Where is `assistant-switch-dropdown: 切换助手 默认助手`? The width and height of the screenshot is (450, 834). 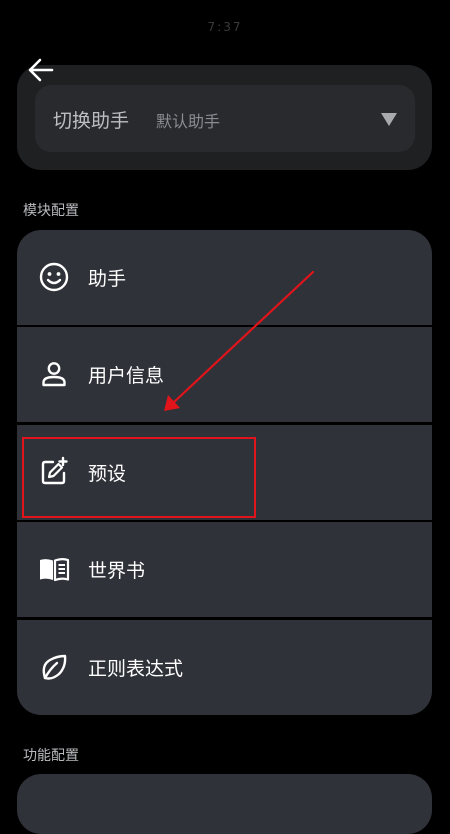 assistant-switch-dropdown: 切换助手 默认助手 is located at coordinates (225, 118).